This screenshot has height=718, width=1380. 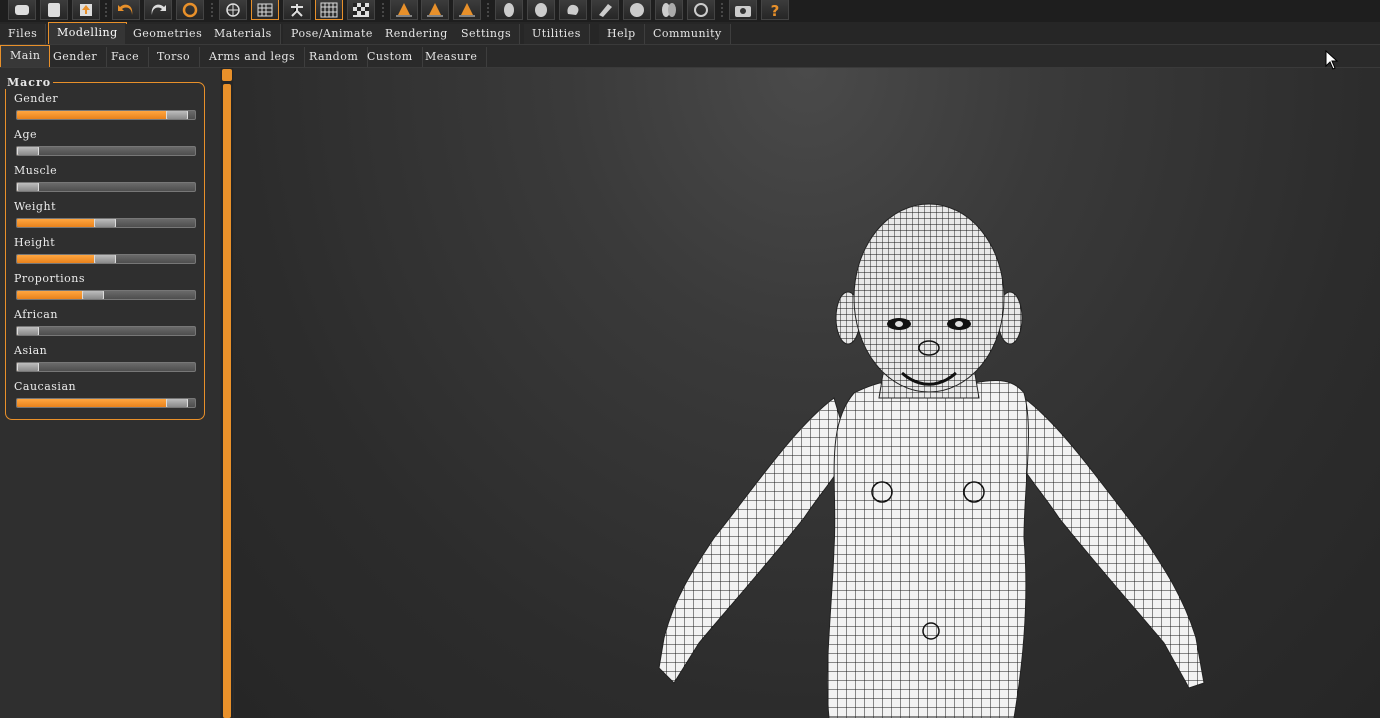 I want to click on subtab-main: Main, so click(x=25, y=56).